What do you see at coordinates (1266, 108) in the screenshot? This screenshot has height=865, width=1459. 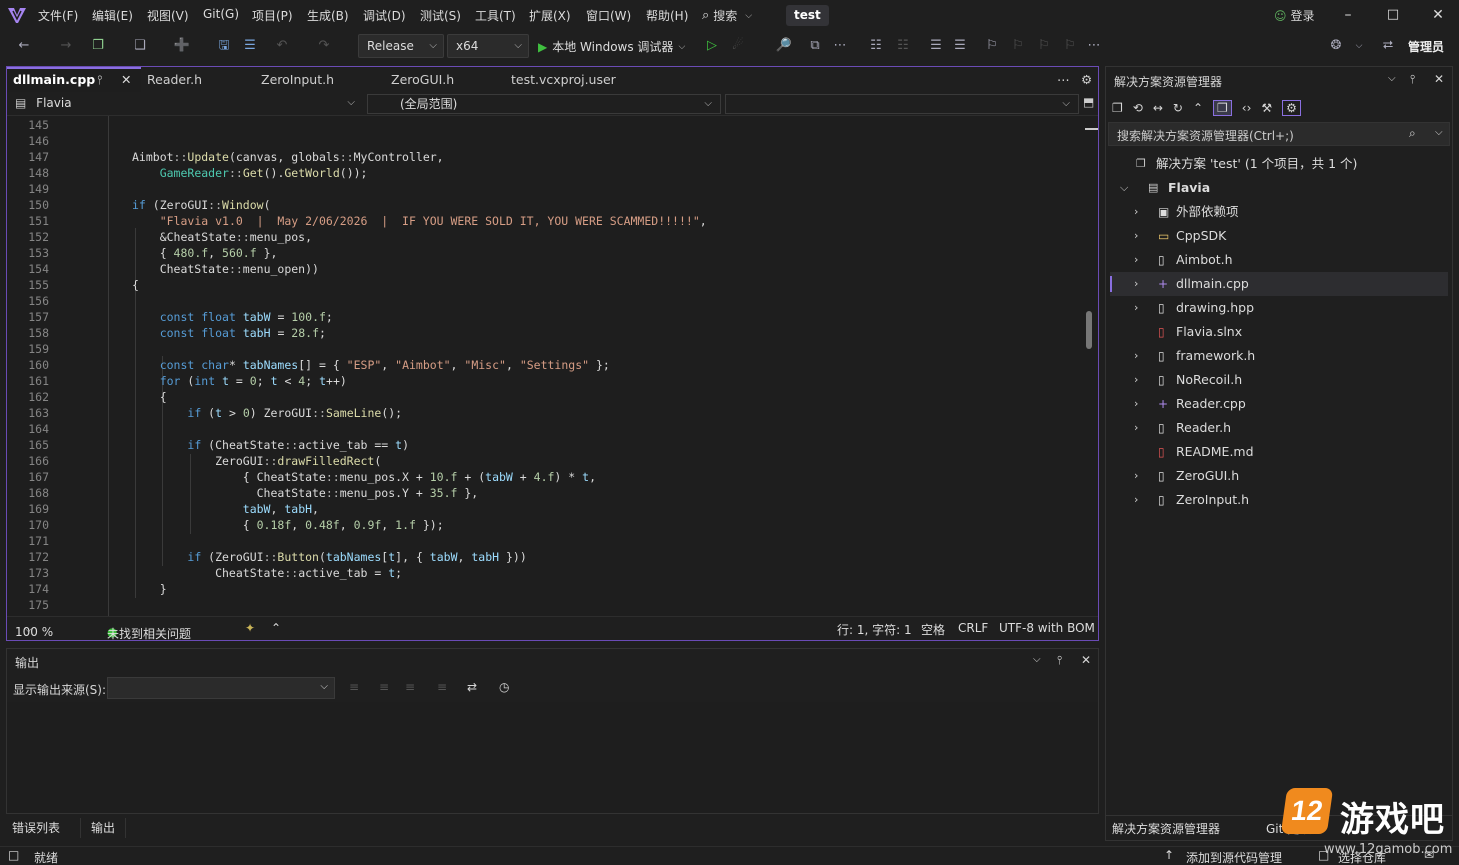 I see `properties-icon: ⚒` at bounding box center [1266, 108].